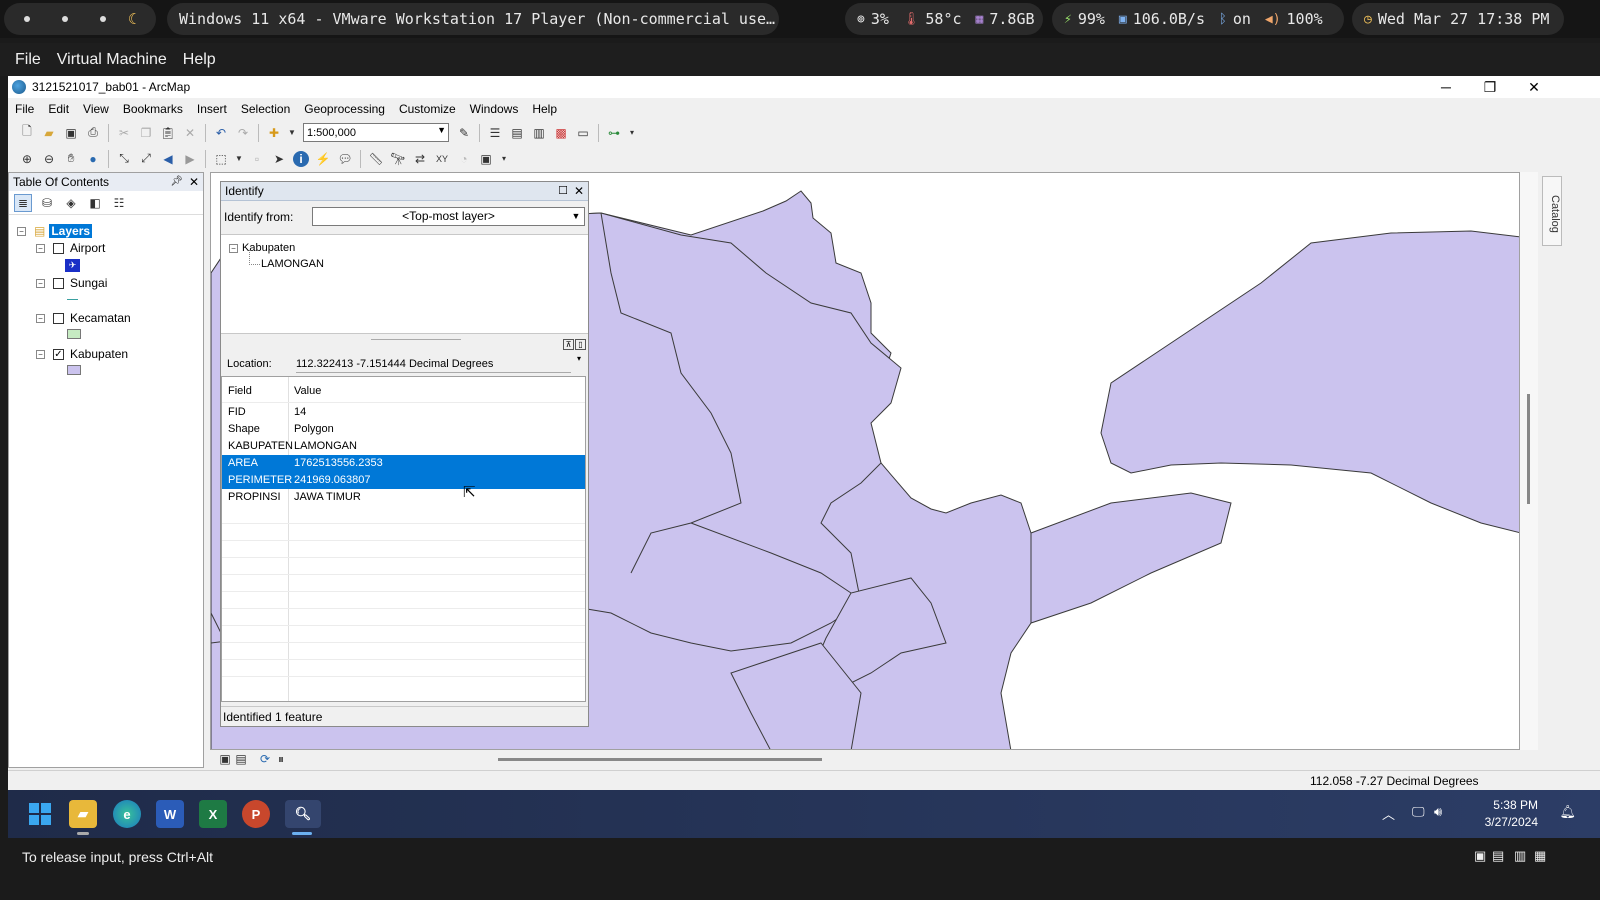  Describe the element at coordinates (1446, 87) in the screenshot. I see `minimize-button: ─` at that location.